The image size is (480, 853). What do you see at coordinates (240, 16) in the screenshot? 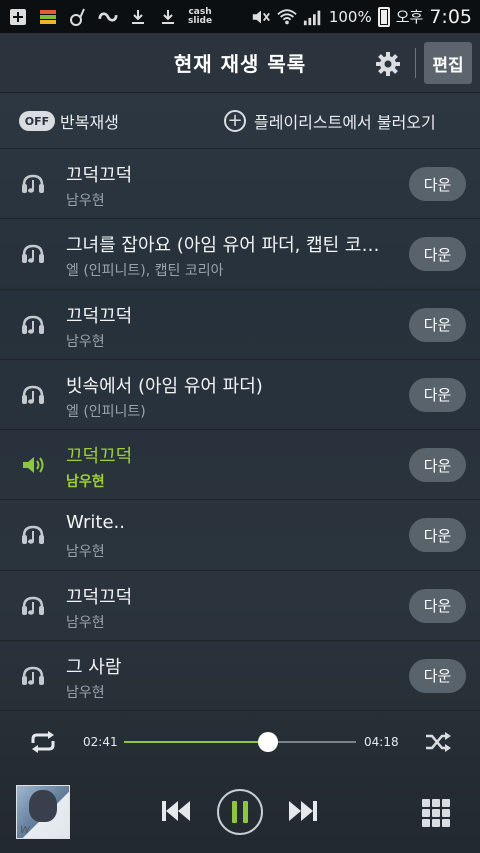
I see `status-bar: cash slide 100% 오후 7:05` at bounding box center [240, 16].